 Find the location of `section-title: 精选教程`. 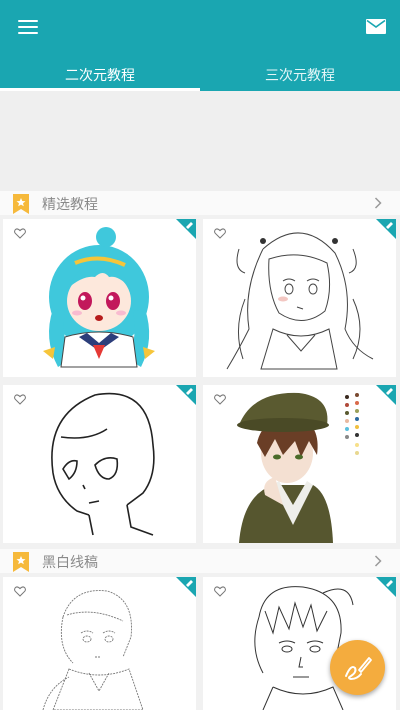

section-title: 精选教程 is located at coordinates (70, 205).